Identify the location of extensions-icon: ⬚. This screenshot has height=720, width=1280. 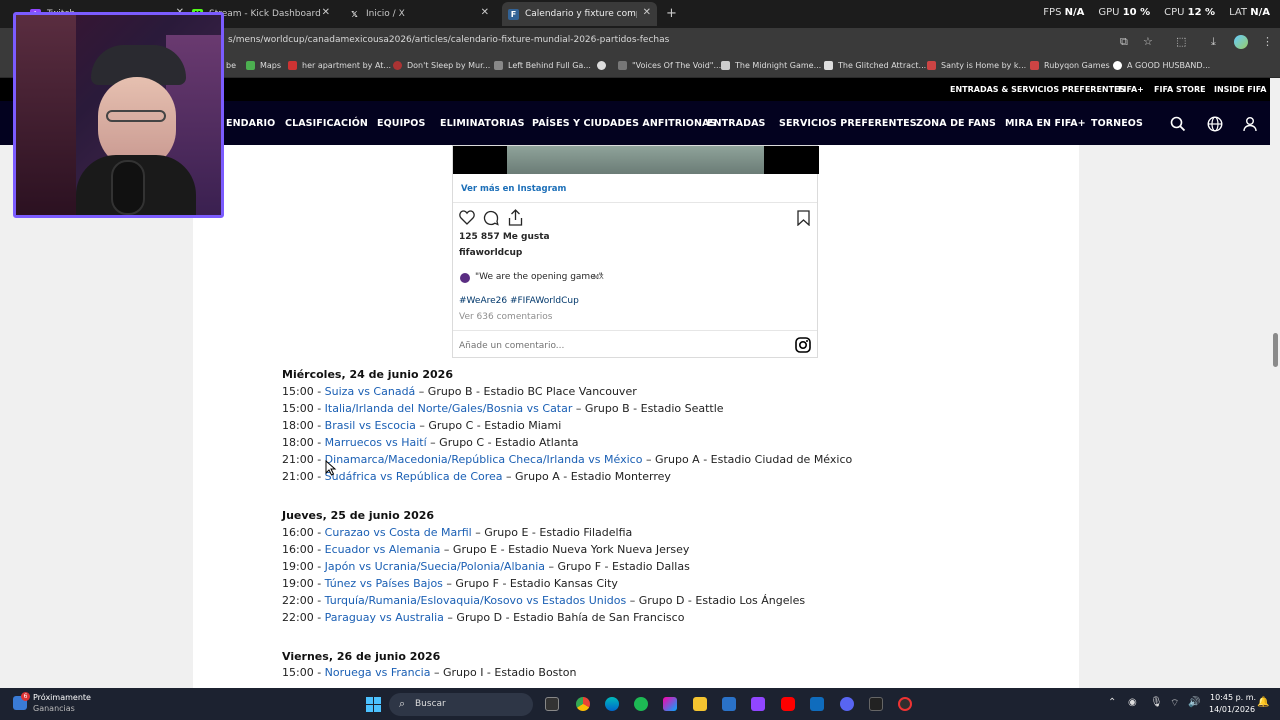
(1181, 41).